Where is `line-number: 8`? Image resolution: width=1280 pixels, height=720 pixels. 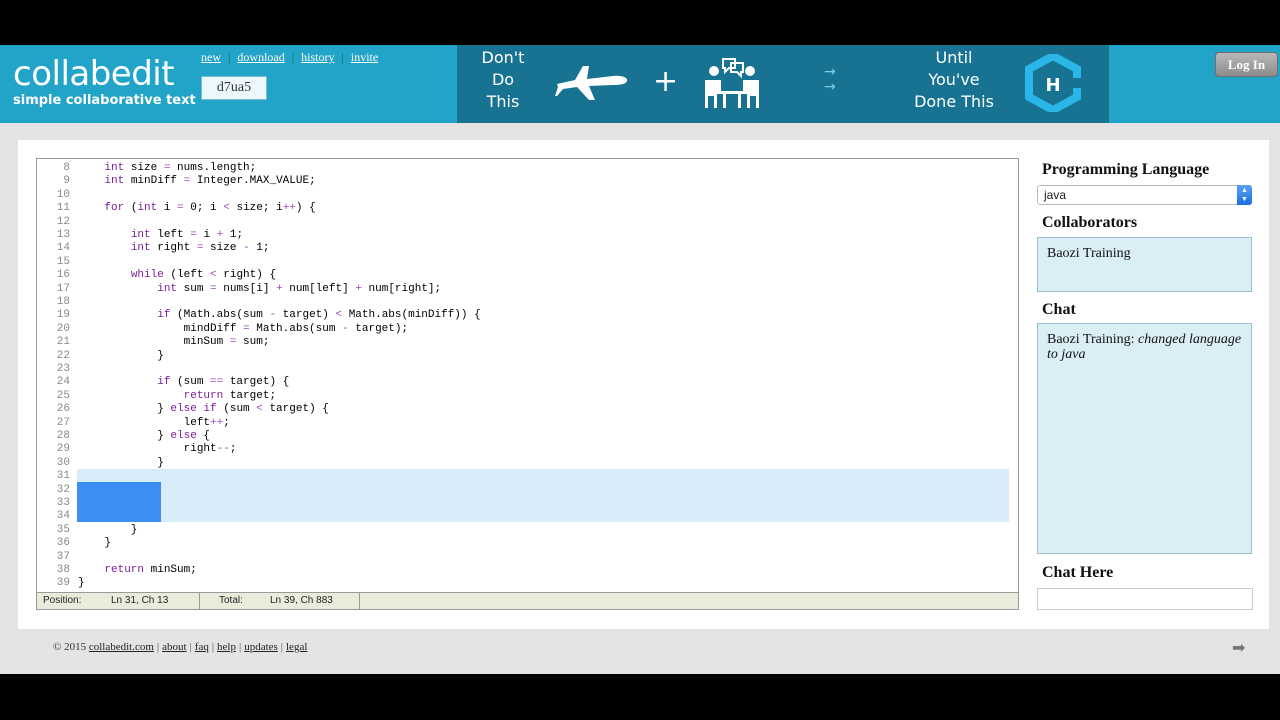 line-number: 8 is located at coordinates (66, 168).